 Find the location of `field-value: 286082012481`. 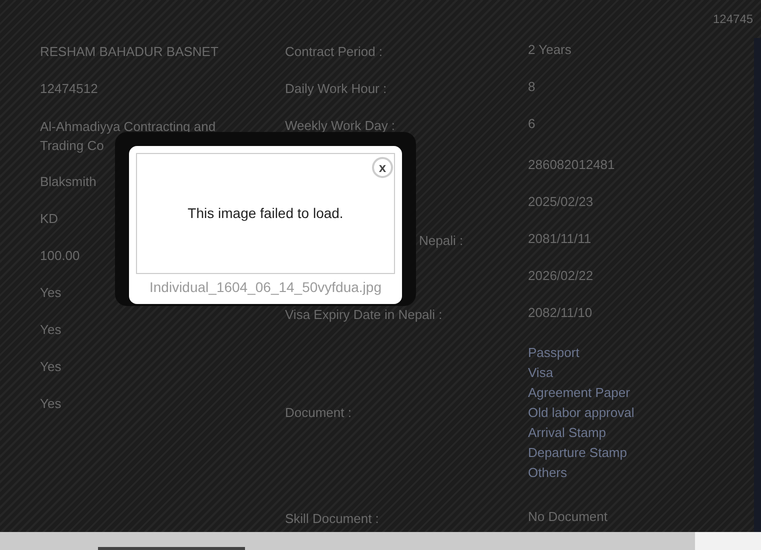

field-value: 286082012481 is located at coordinates (571, 164).